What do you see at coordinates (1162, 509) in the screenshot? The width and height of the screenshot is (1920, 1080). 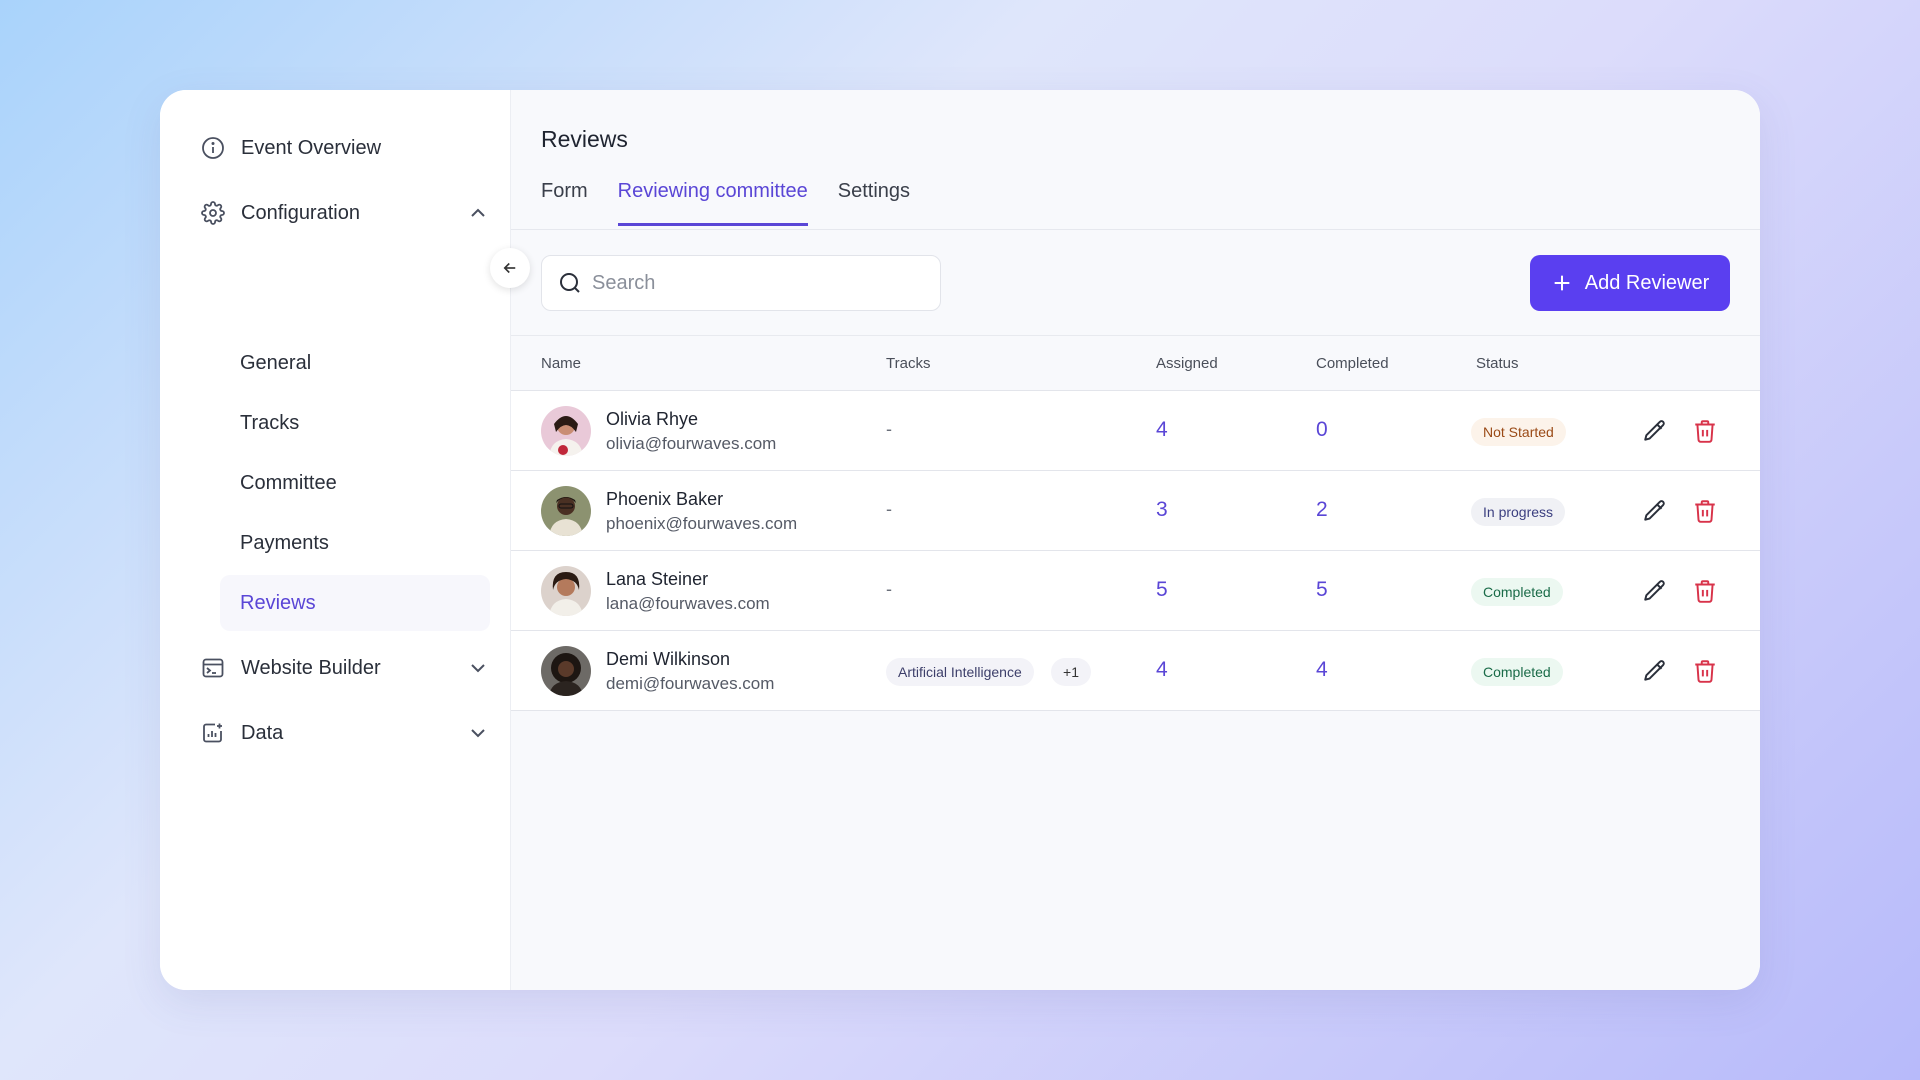 I see `assigned-count: 3` at bounding box center [1162, 509].